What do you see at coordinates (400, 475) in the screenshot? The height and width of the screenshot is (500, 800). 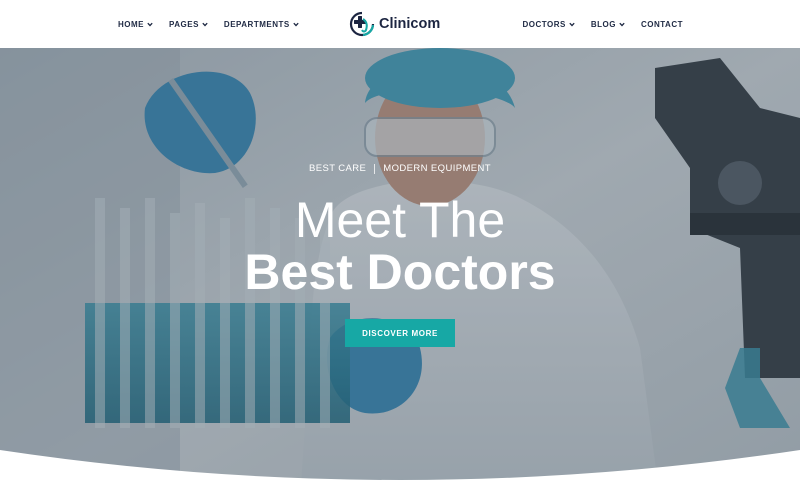 I see `hero-bottom-curve` at bounding box center [400, 475].